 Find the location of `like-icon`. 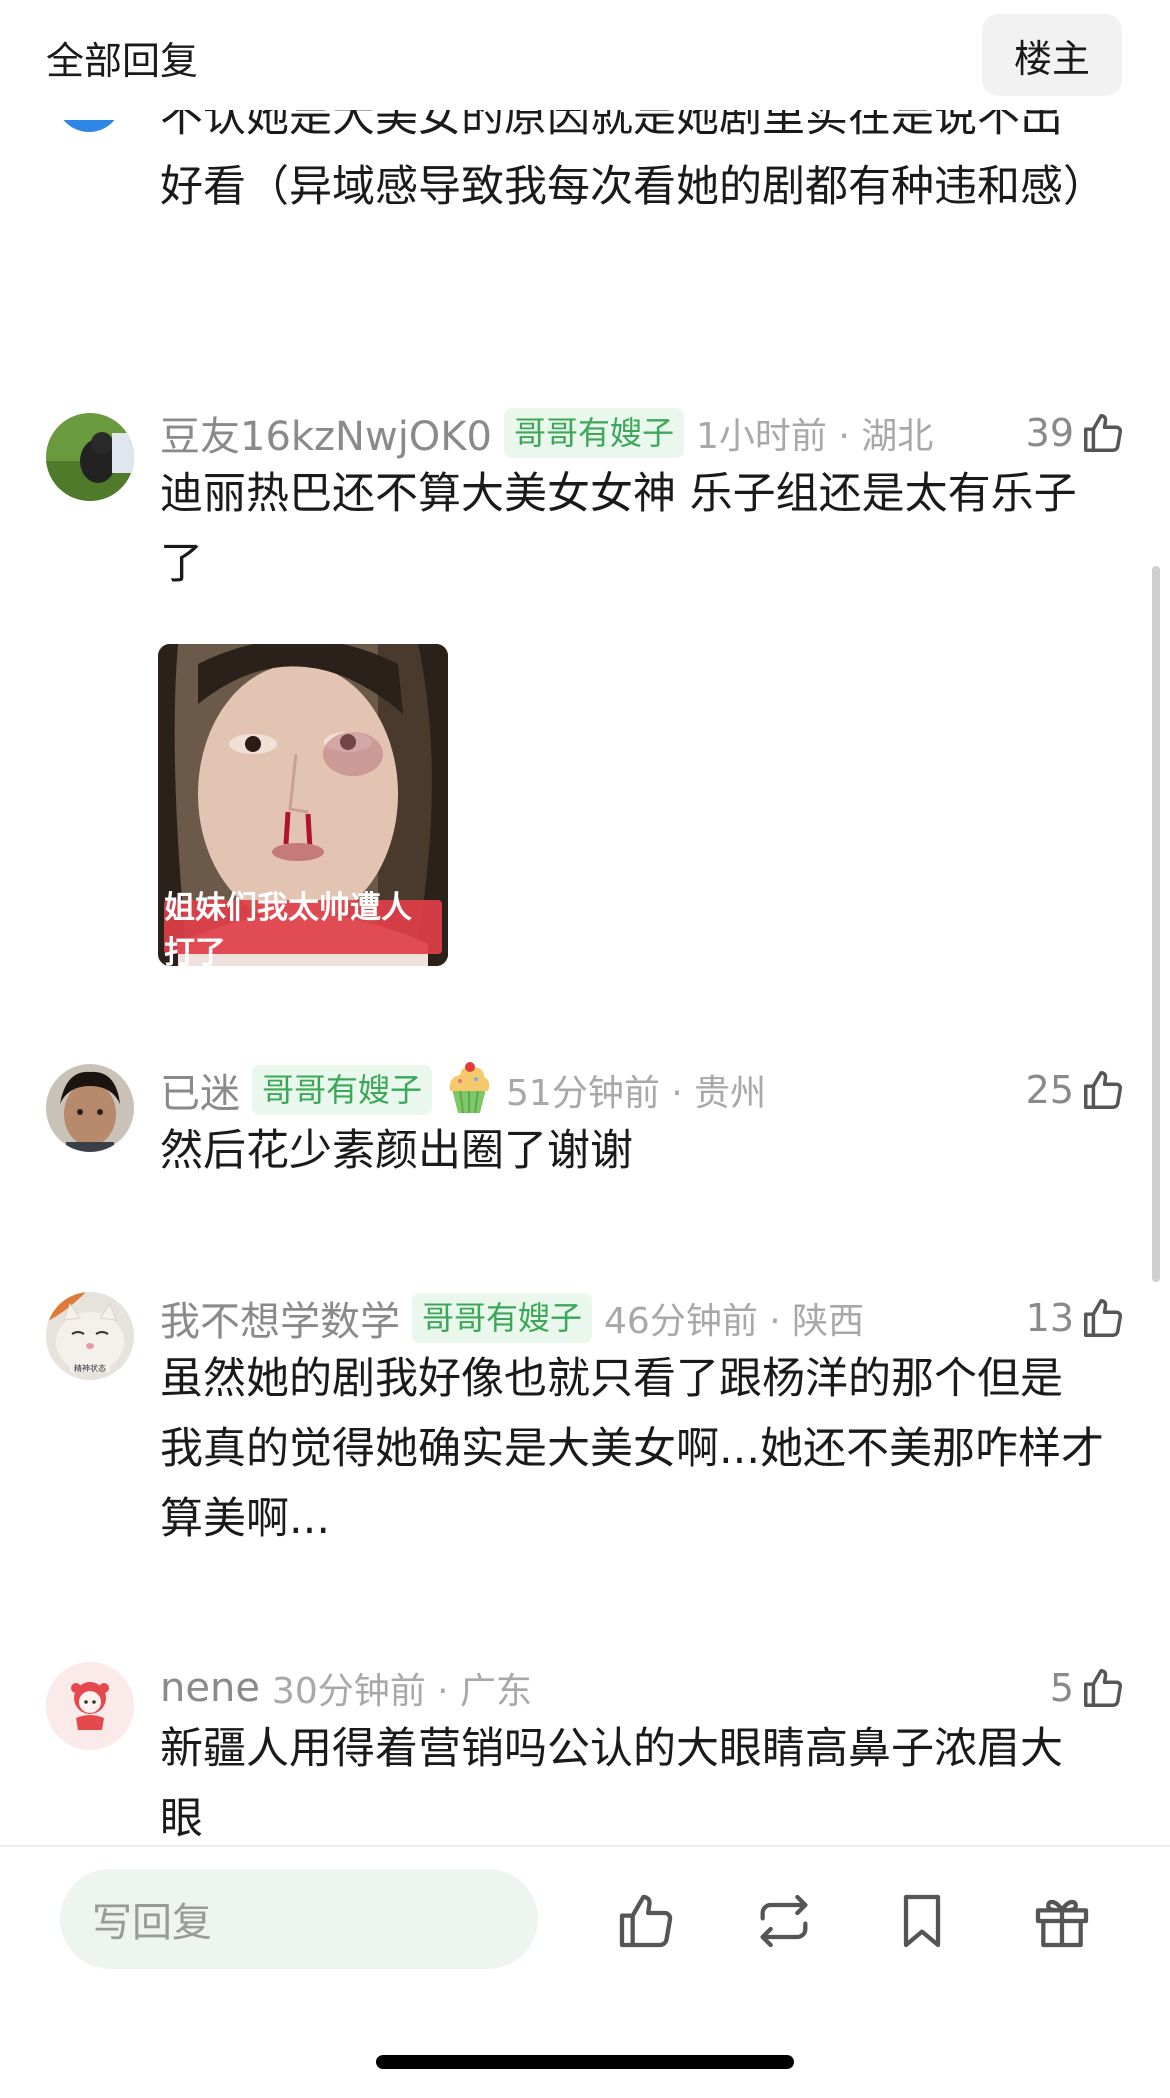

like-icon is located at coordinates (646, 1921).